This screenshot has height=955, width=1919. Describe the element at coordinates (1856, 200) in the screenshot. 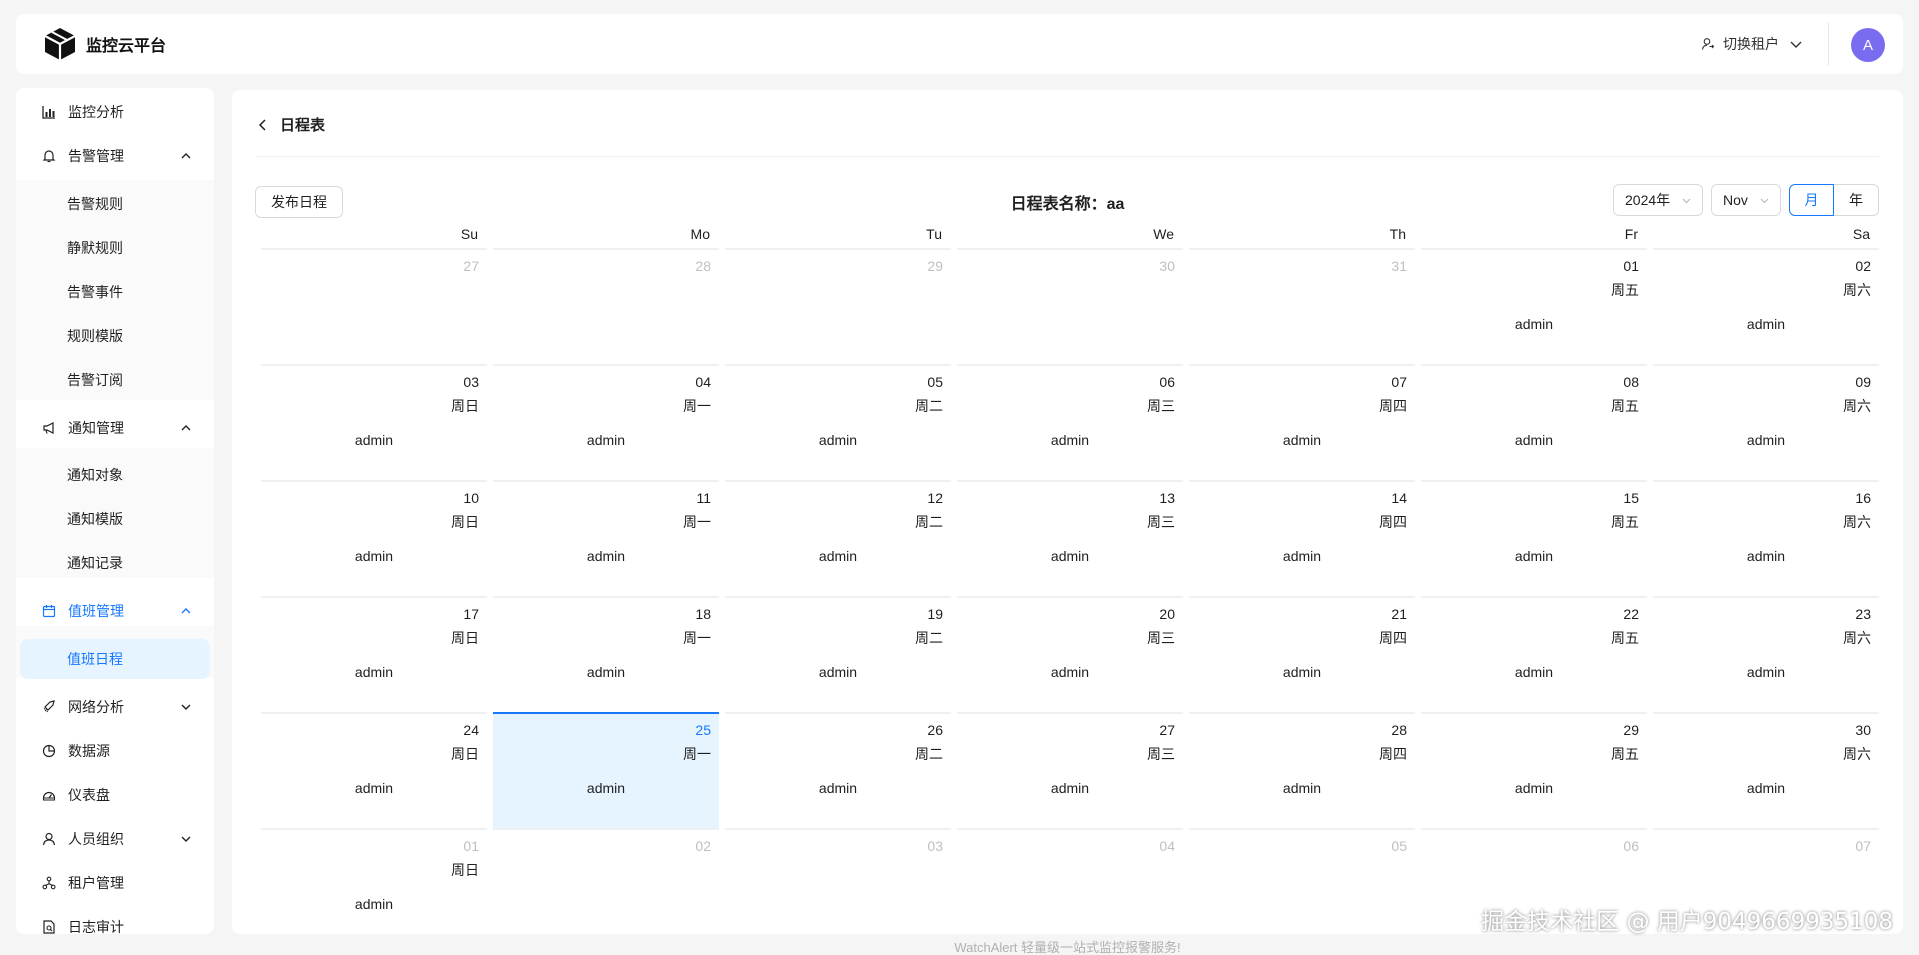

I see `year-mode-button: 年` at that location.